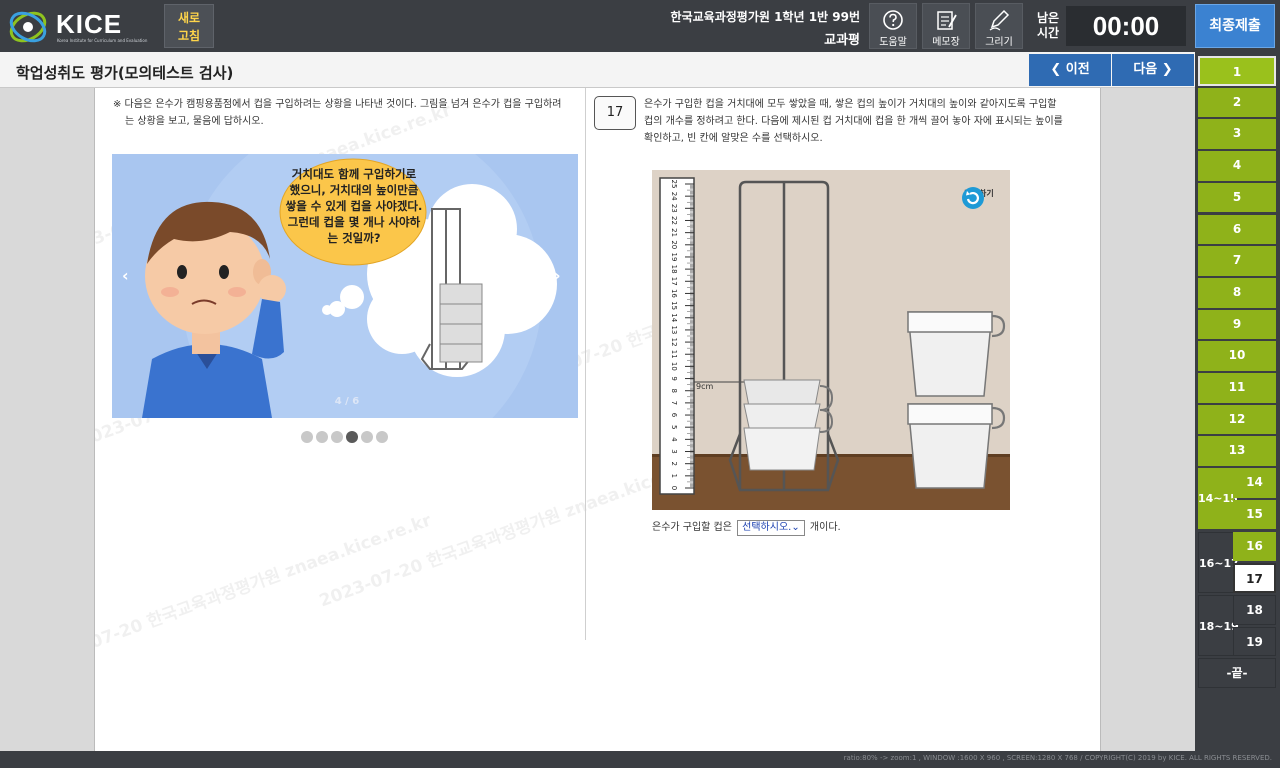 The image size is (1280, 768). I want to click on nav-item-12: 12, so click(1237, 419).